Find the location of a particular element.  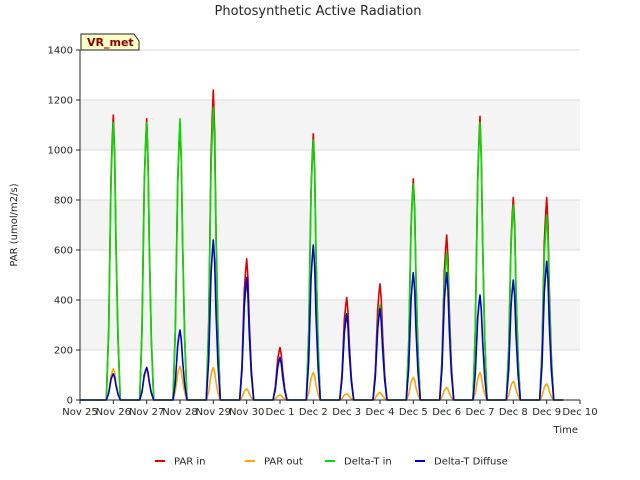

legend-label: PAR in is located at coordinates (189, 462).